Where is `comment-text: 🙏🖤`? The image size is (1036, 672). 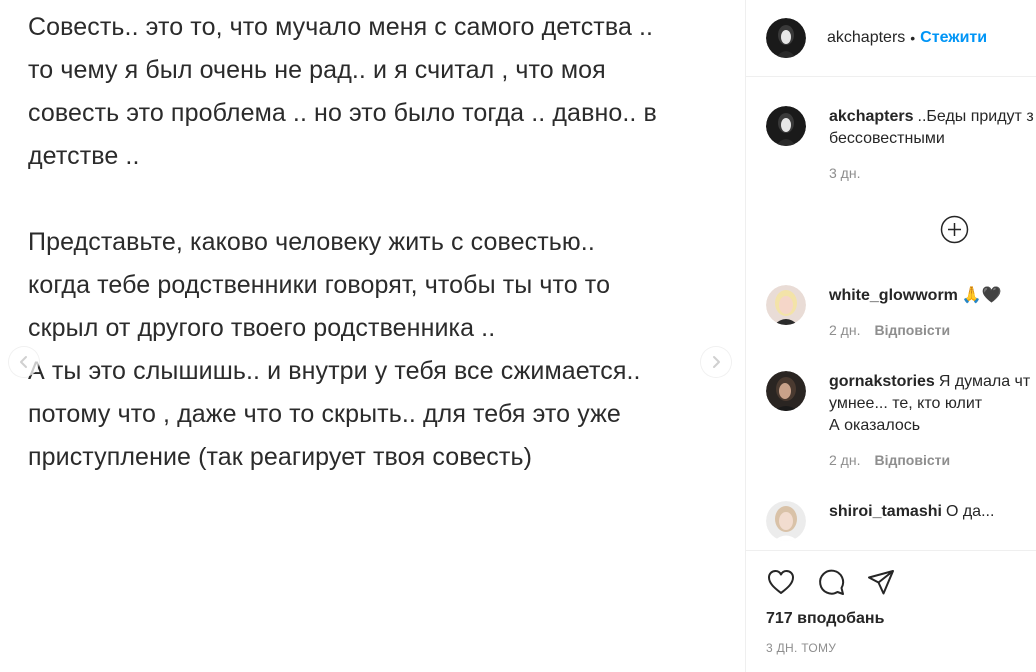
comment-text: 🙏🖤 is located at coordinates (981, 295).